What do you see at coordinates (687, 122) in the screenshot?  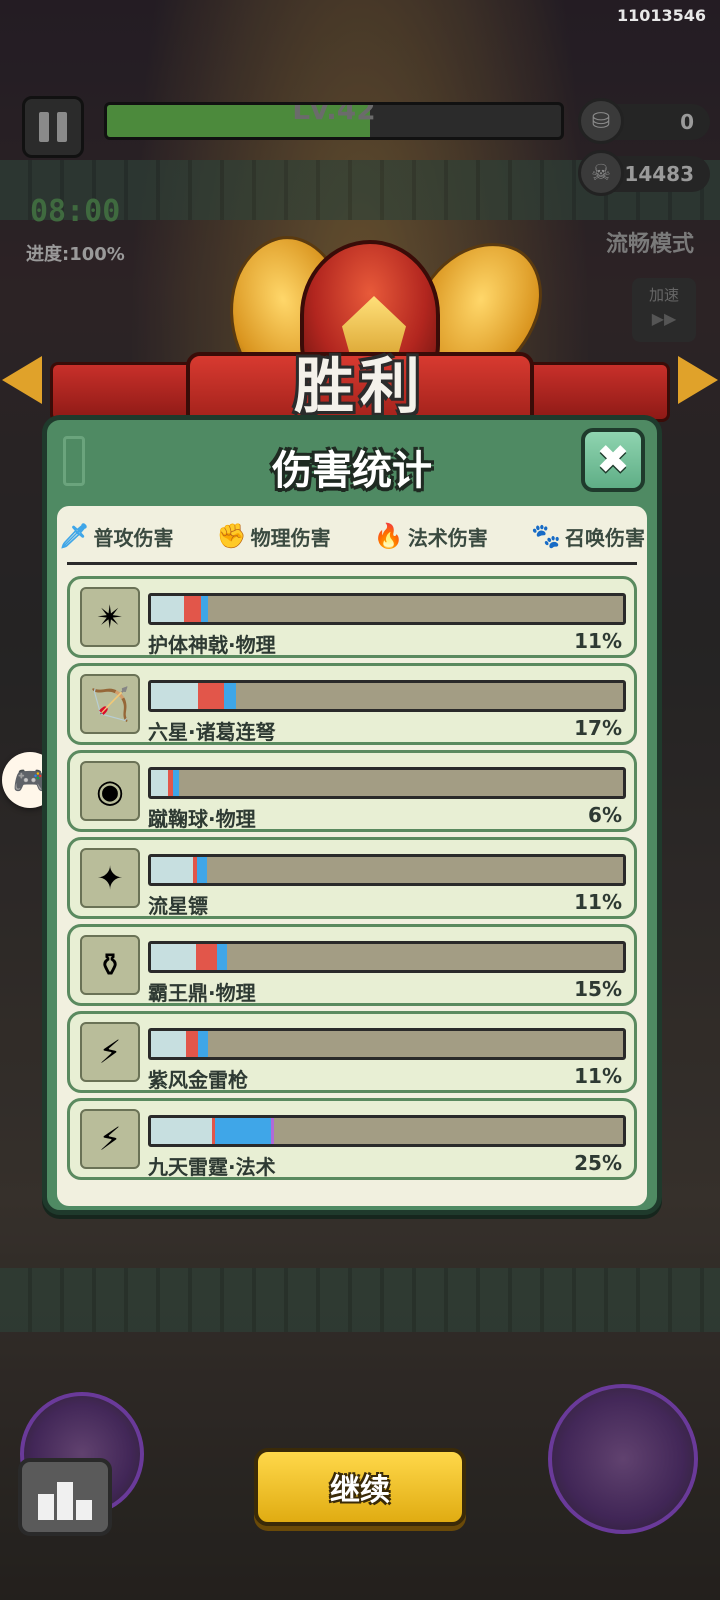 I see `coin-count: 0` at bounding box center [687, 122].